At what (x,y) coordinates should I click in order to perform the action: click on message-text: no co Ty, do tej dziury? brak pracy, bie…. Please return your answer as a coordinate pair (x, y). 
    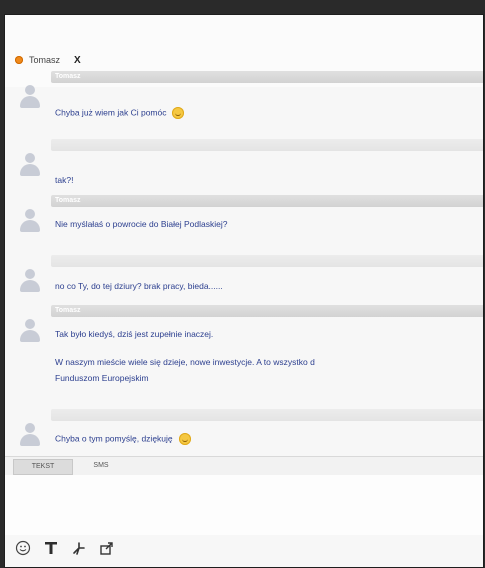
    Looking at the image, I should click on (139, 286).